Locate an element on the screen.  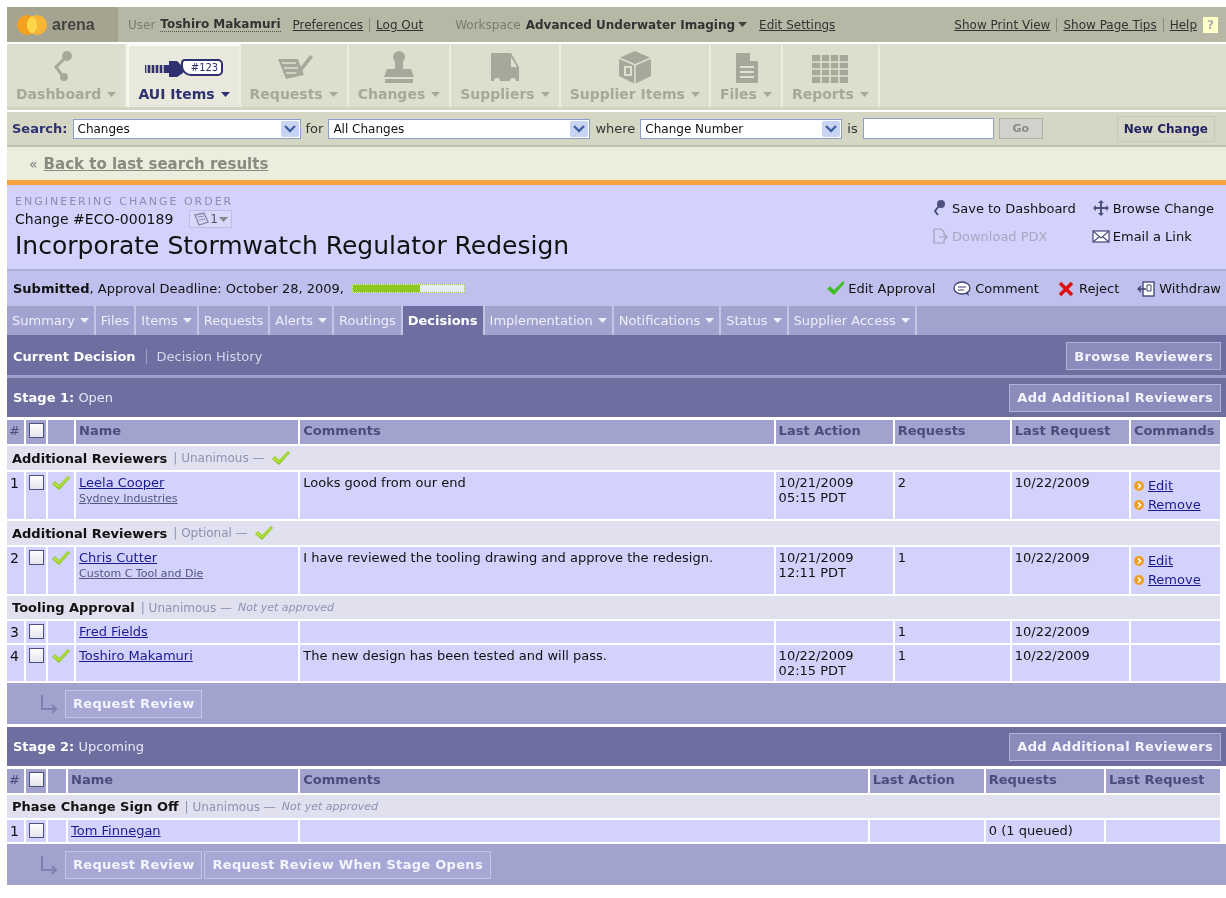
table-cell: 2 is located at coordinates (953, 496).